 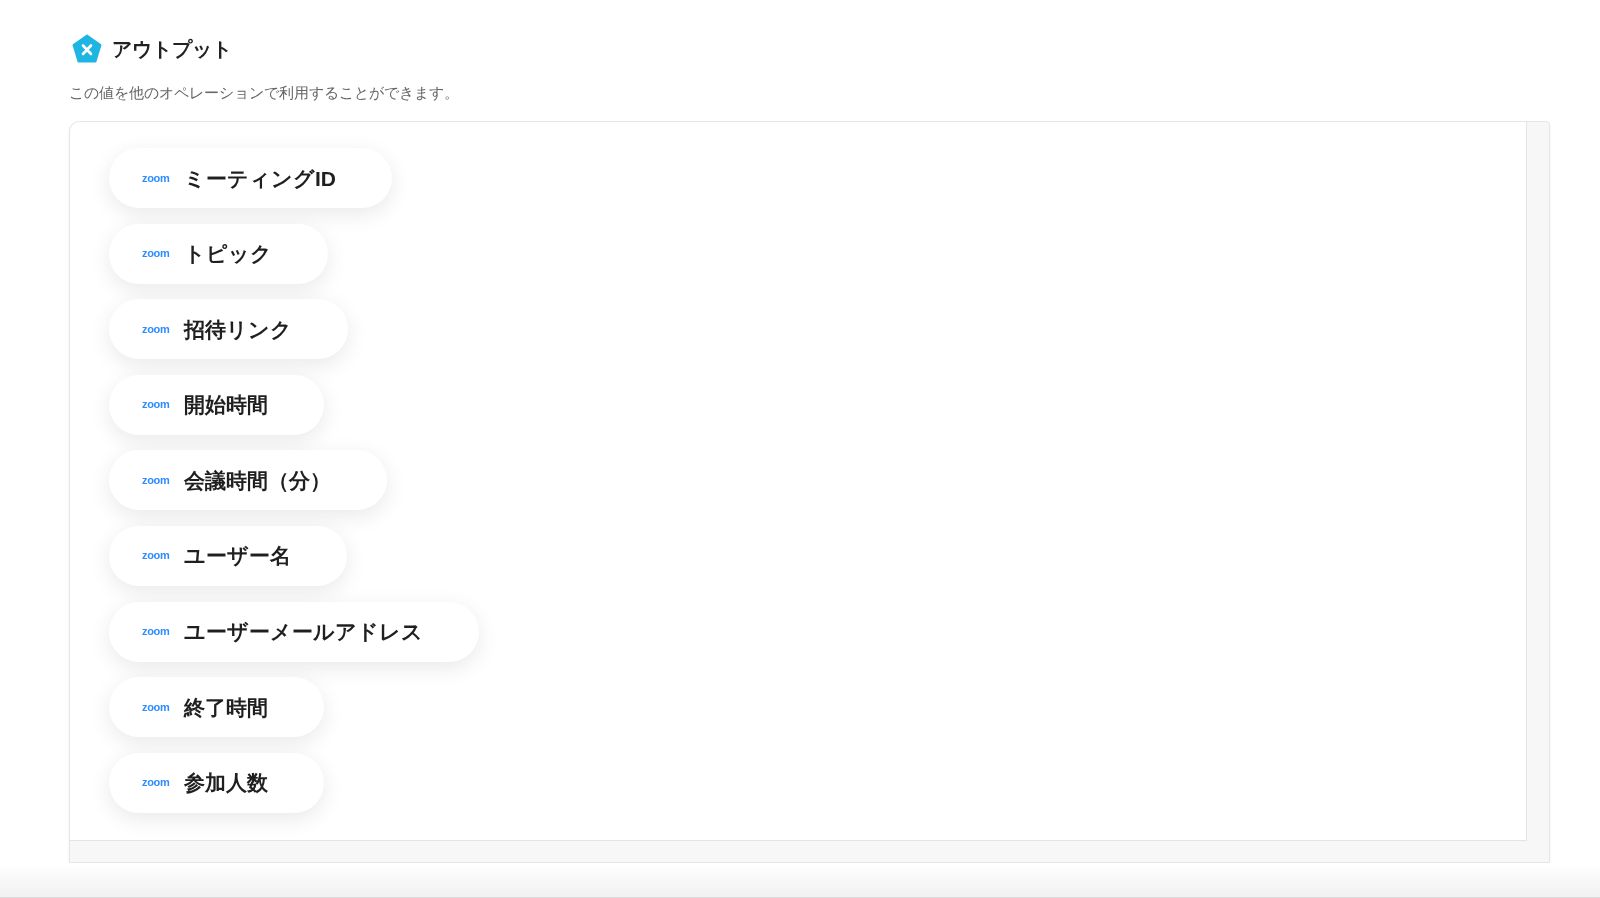 I want to click on output-chip: zoom 終了時間, so click(x=216, y=707).